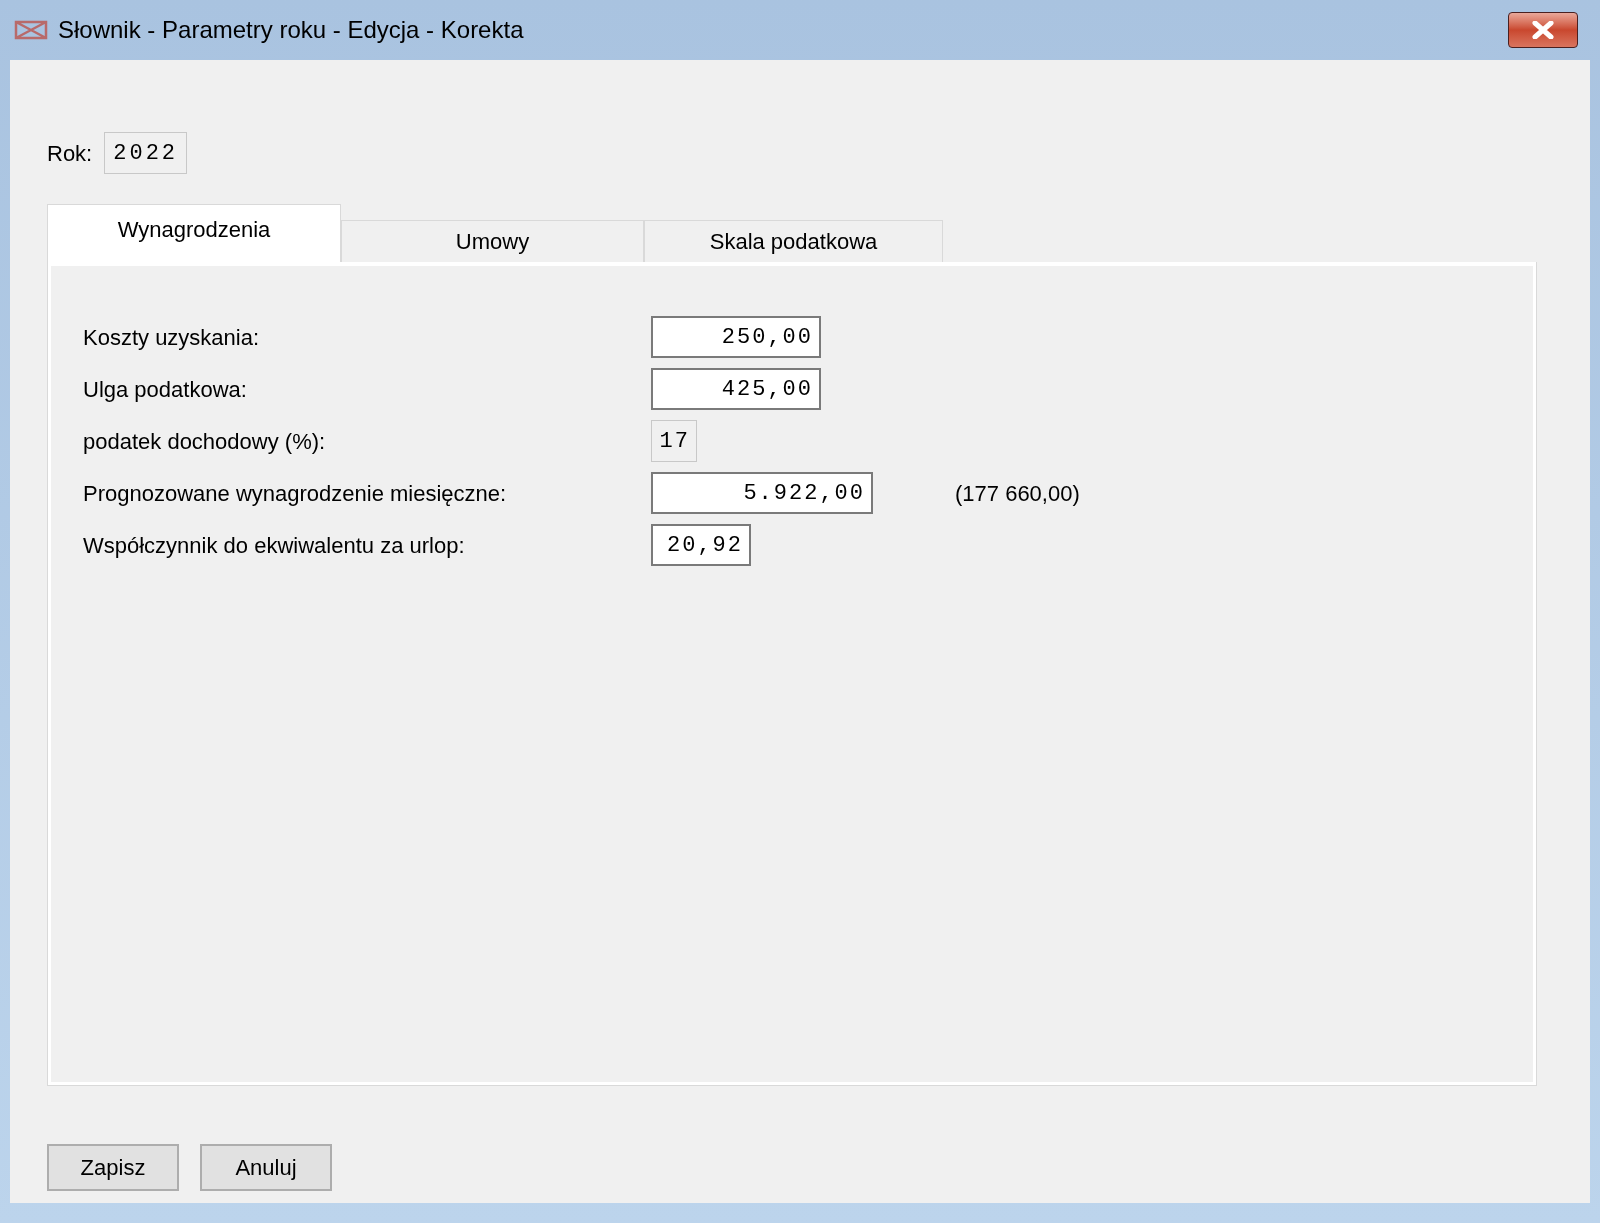  What do you see at coordinates (31, 30) in the screenshot?
I see `app-icon` at bounding box center [31, 30].